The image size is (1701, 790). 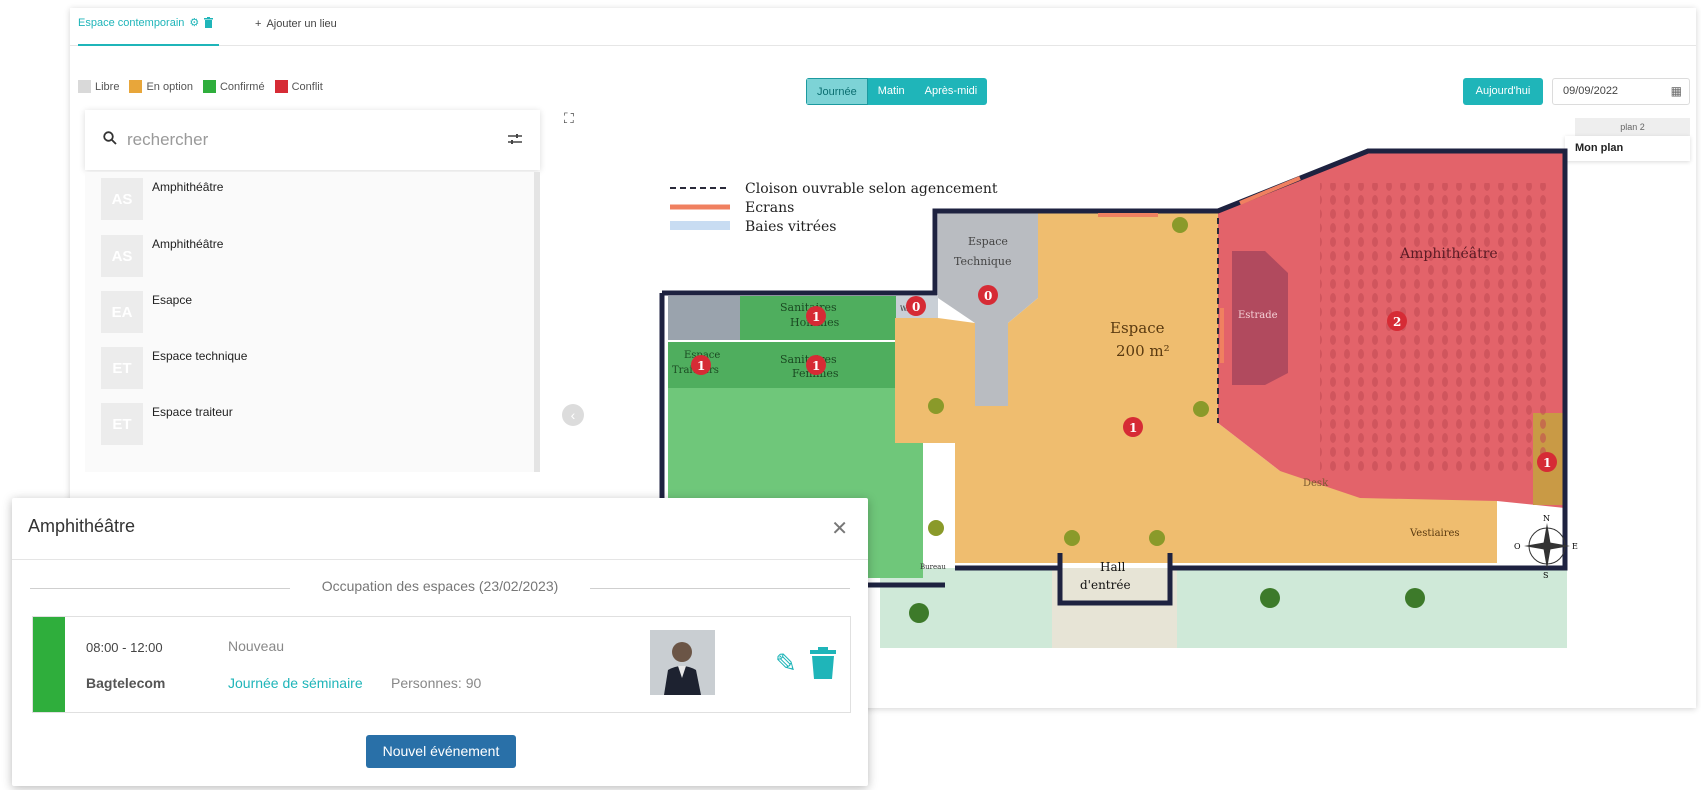 I want to click on room-label: Estrade, so click(x=1258, y=315).